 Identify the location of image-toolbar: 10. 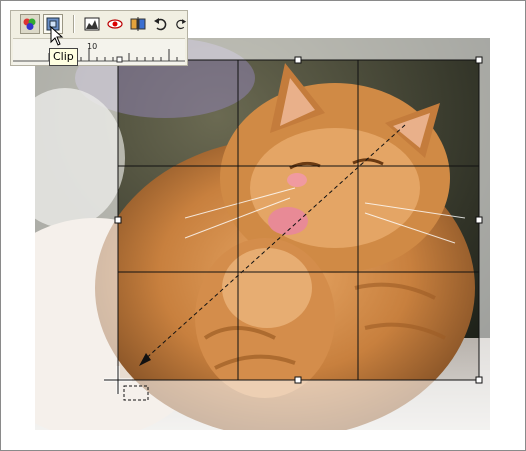
(99, 38).